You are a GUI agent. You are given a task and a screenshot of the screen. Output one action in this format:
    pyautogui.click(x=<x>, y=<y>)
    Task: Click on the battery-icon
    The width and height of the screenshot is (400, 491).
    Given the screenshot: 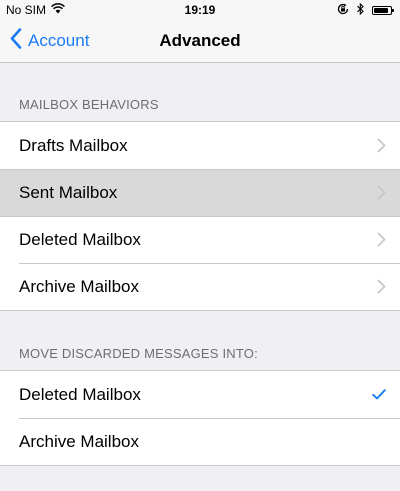 What is the action you would take?
    pyautogui.click(x=383, y=10)
    